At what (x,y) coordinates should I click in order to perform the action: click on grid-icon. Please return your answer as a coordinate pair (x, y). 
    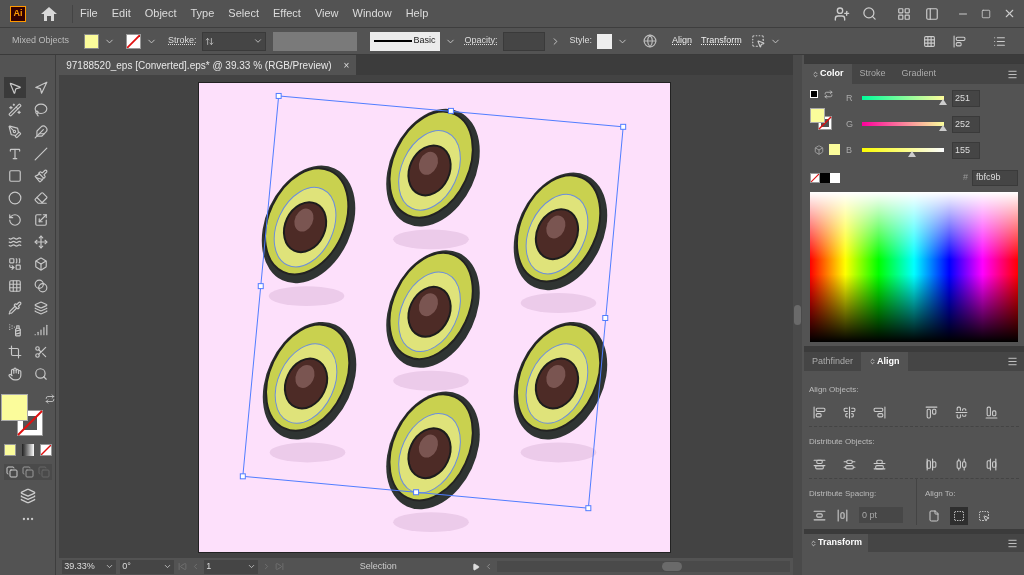
    Looking at the image, I should click on (929, 41).